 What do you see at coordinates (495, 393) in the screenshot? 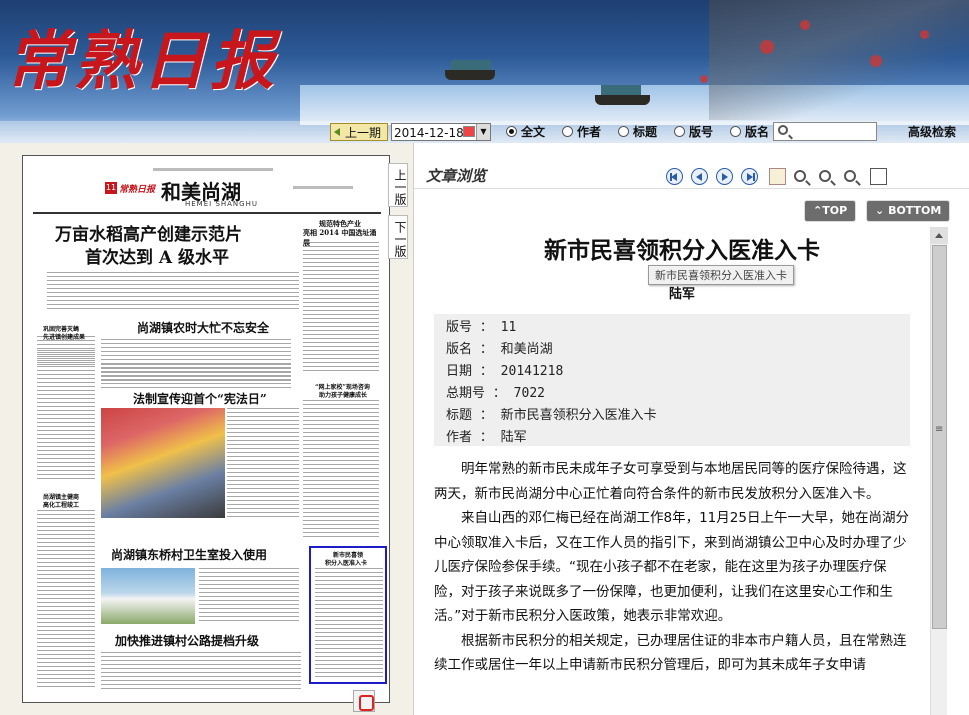
I see `meta-row: 总期号 ： 7022` at bounding box center [495, 393].